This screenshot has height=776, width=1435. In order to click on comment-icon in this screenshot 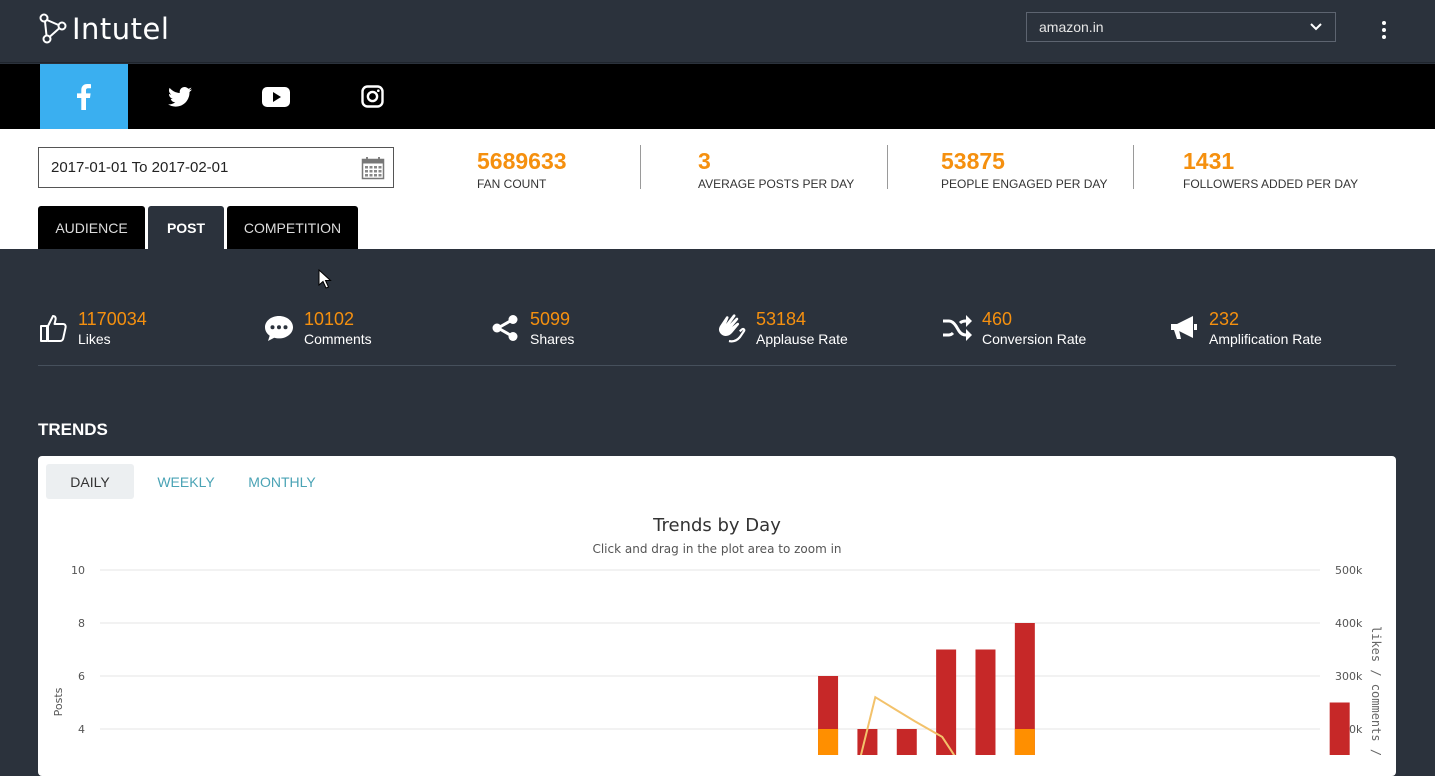, I will do `click(279, 328)`.